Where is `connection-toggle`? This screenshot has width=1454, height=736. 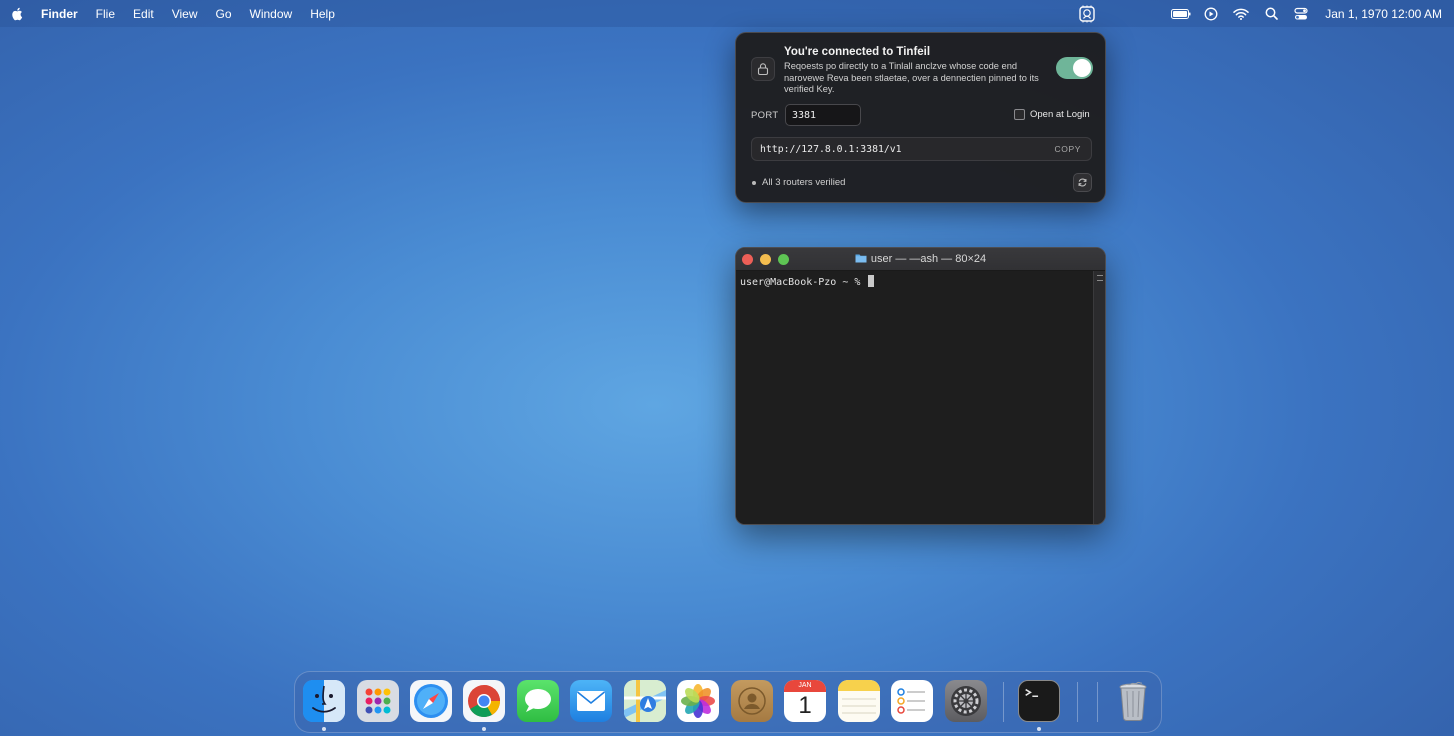
connection-toggle is located at coordinates (1074, 68).